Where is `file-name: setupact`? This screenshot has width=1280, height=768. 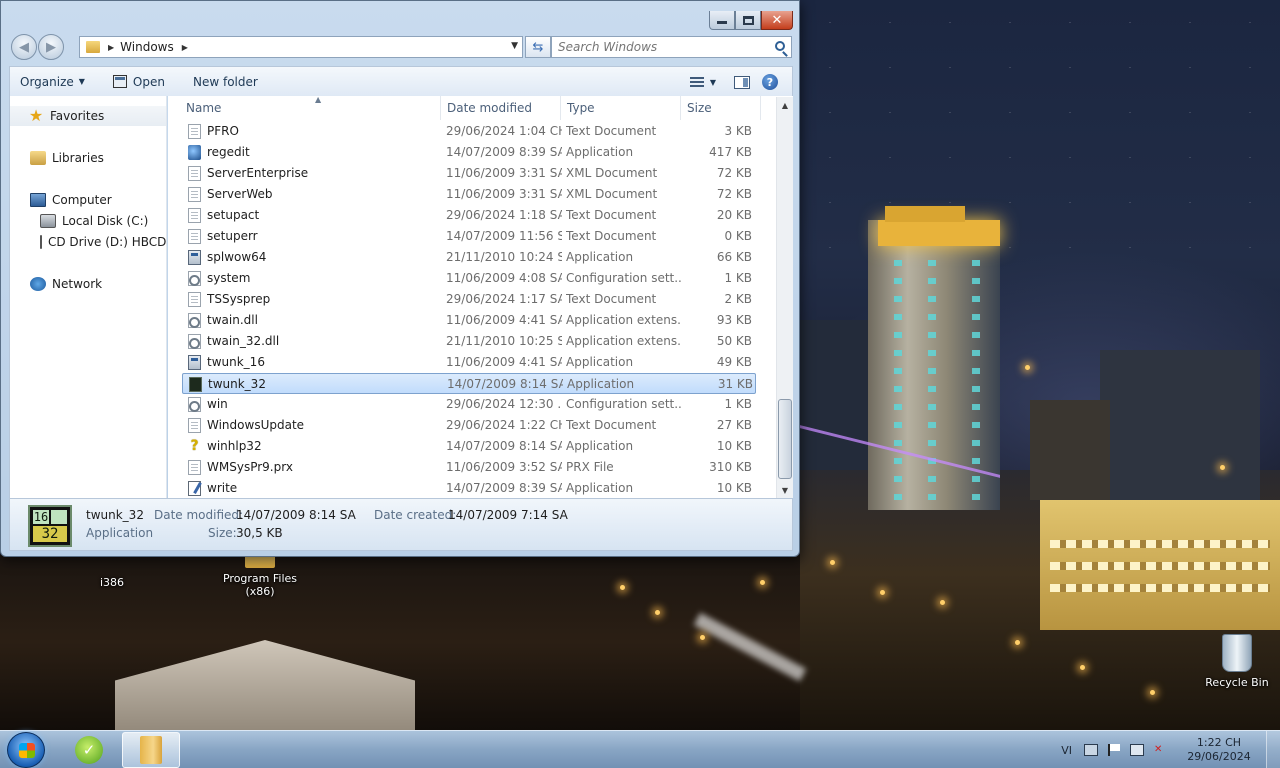 file-name: setupact is located at coordinates (233, 215).